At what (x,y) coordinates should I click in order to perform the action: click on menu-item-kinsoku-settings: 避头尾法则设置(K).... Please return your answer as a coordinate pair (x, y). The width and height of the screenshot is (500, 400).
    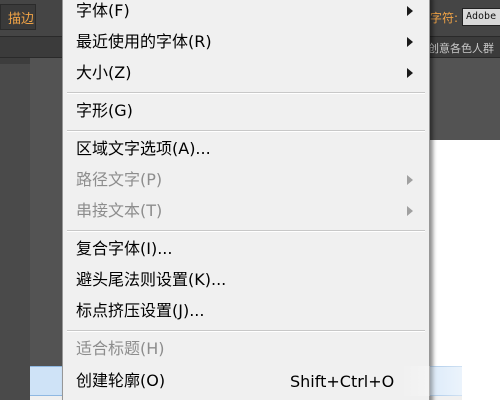
    Looking at the image, I should click on (246, 280).